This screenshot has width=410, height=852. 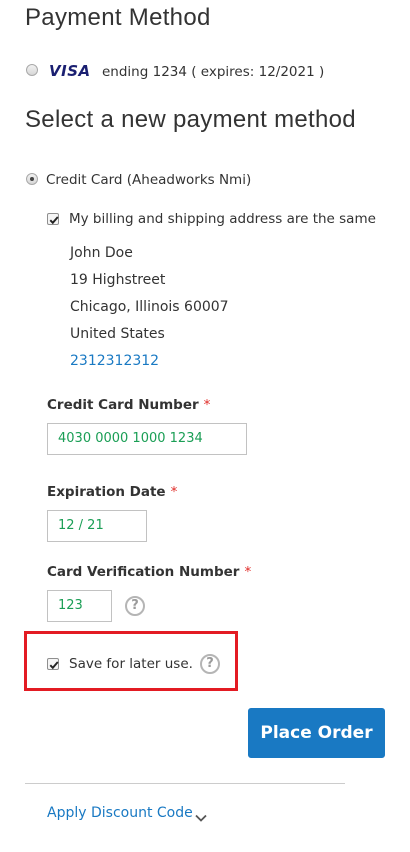 I want to click on save-for-later-label: Save for later use., so click(x=131, y=664).